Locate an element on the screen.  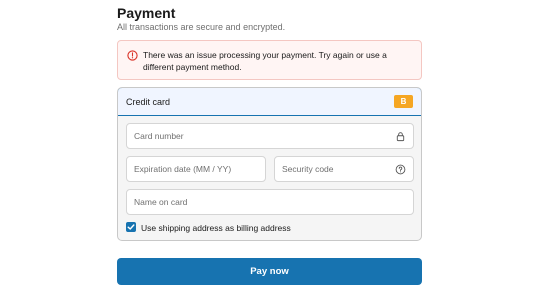
billing-address-checkbox is located at coordinates (131, 227).